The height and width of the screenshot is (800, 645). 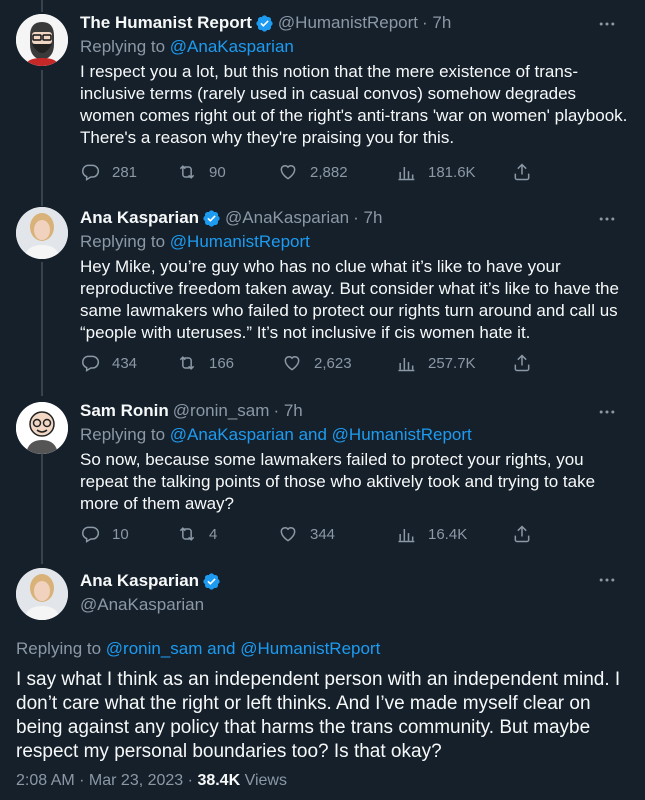 I want to click on reply-count: 10, so click(x=120, y=534).